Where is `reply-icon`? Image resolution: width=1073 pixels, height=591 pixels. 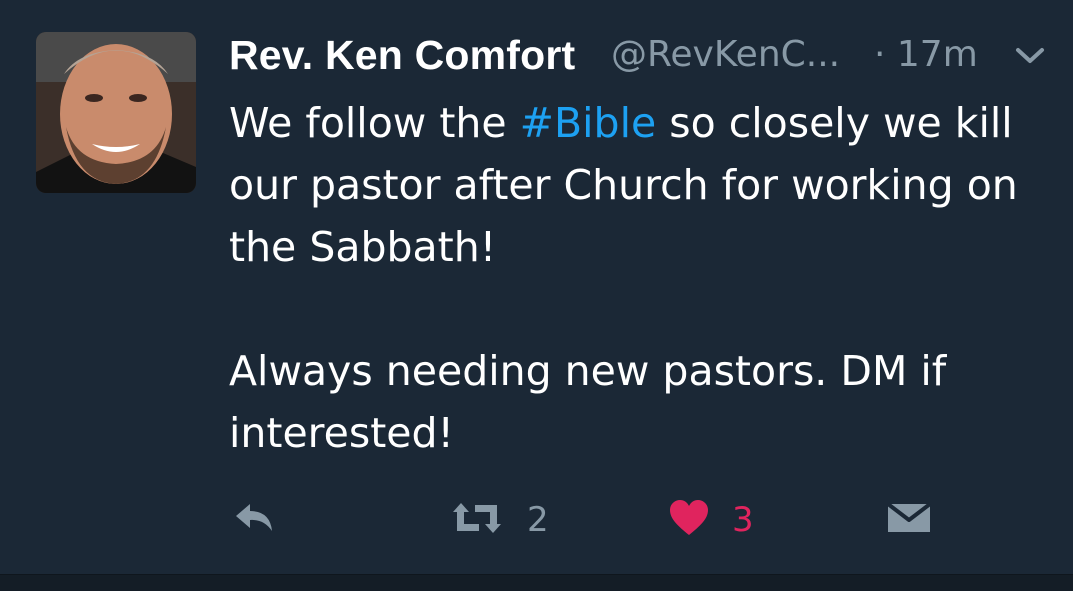
reply-icon is located at coordinates (254, 520).